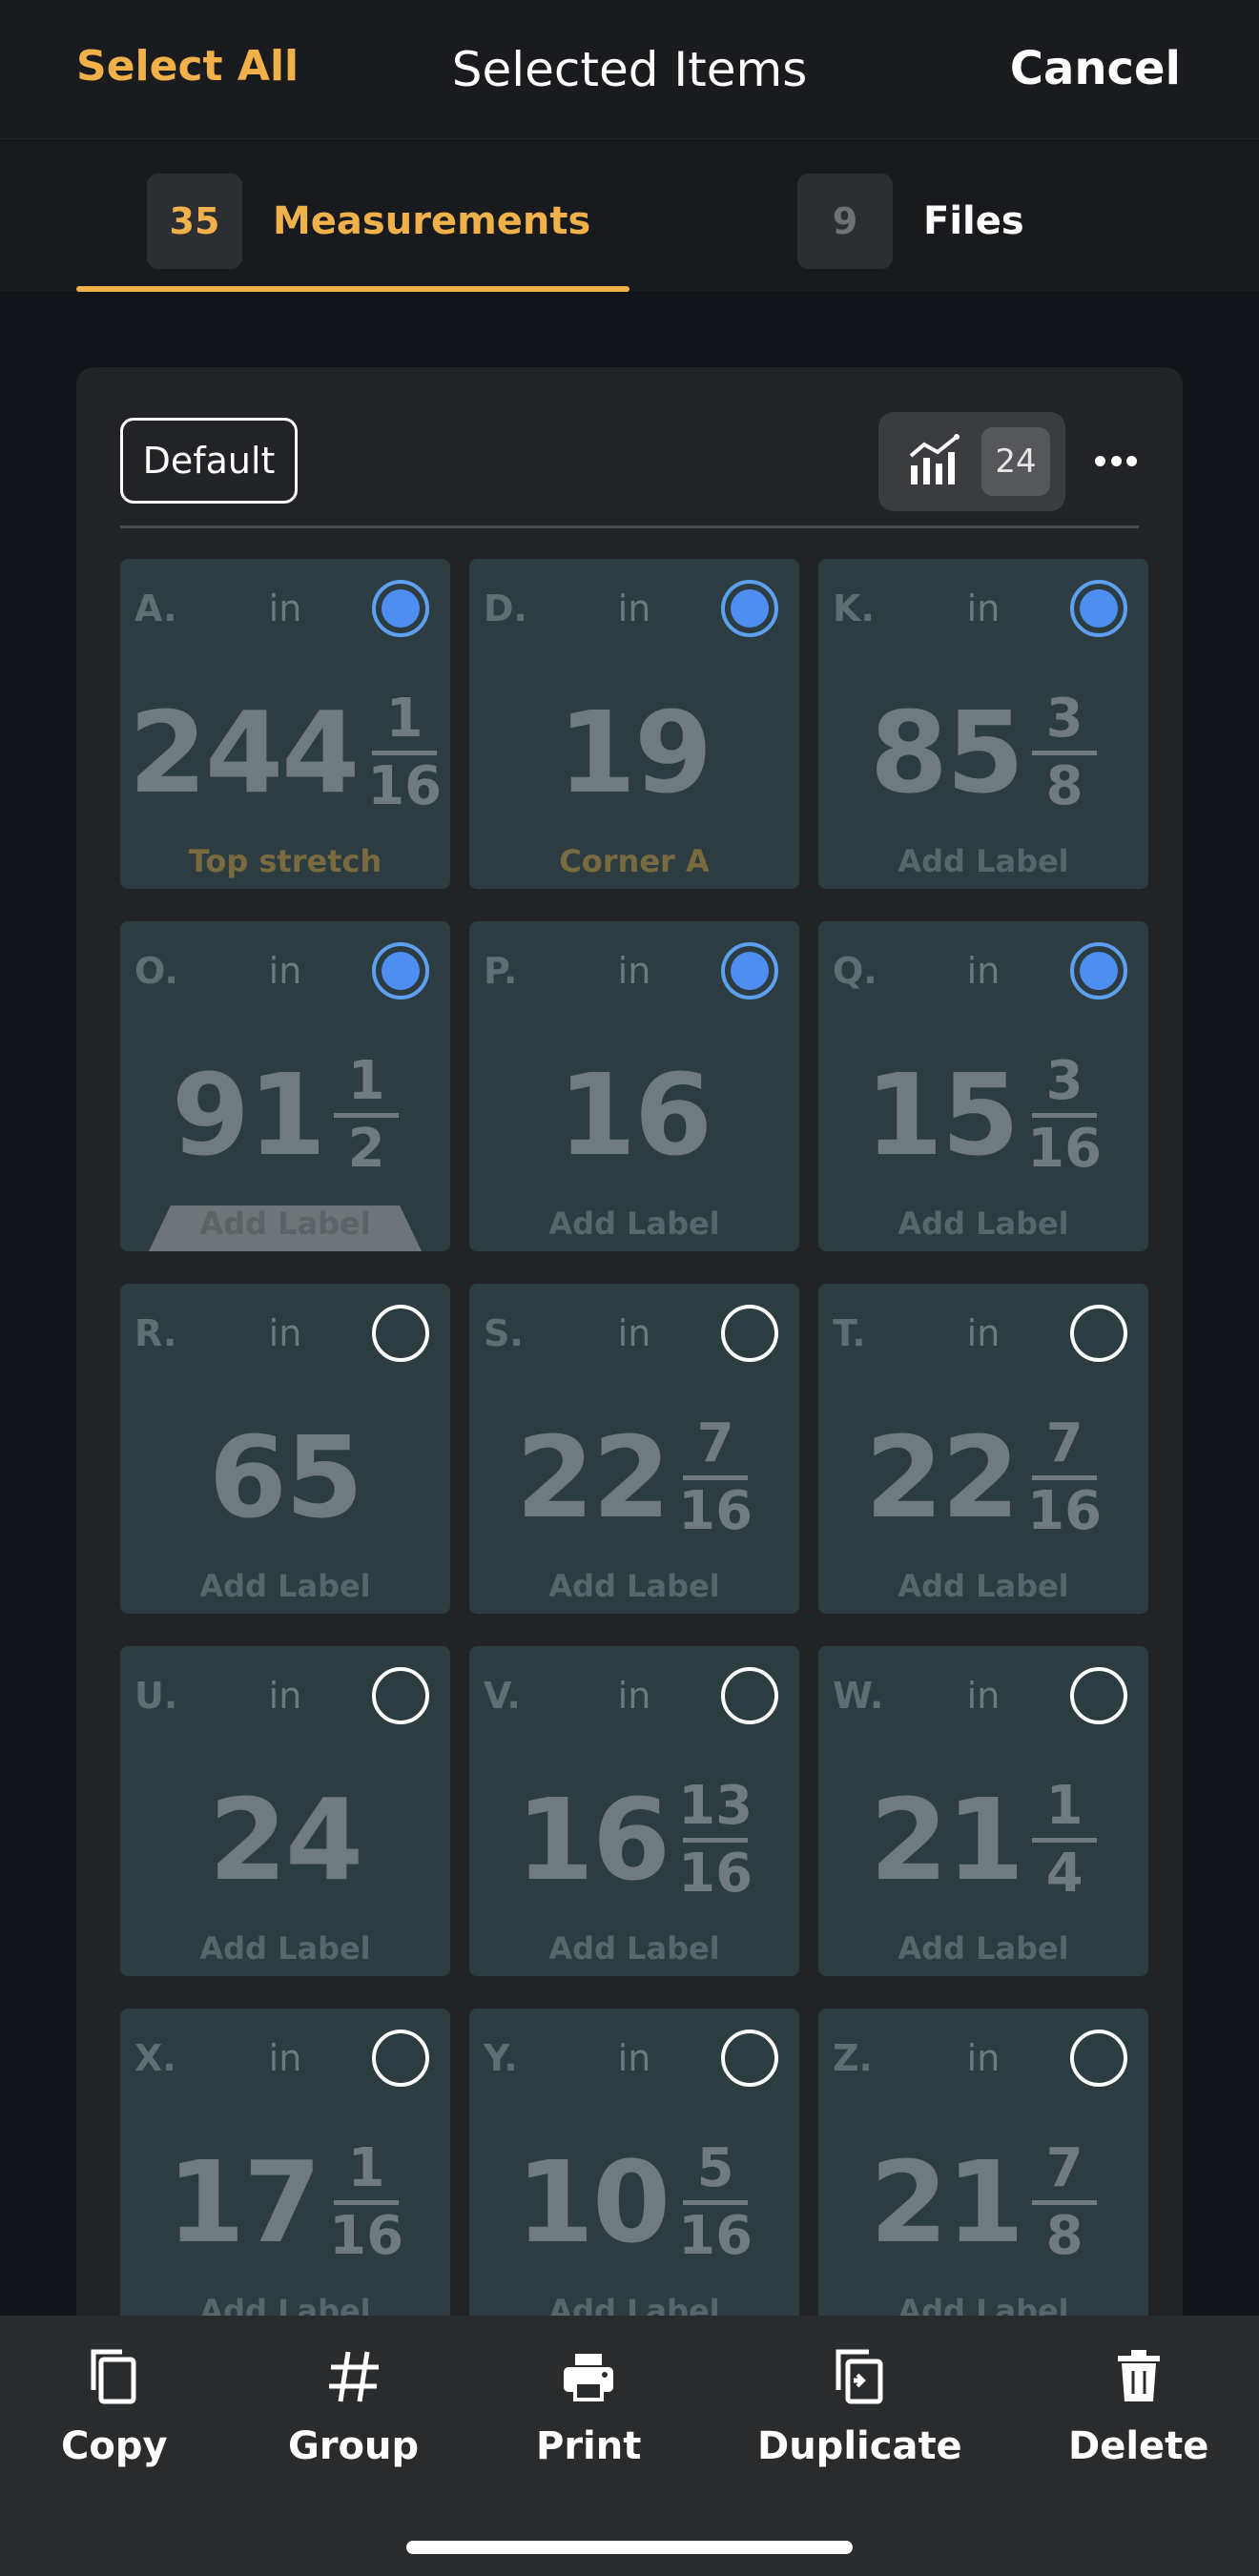 This screenshot has width=1259, height=2576. I want to click on measurement-value: 19, so click(634, 752).